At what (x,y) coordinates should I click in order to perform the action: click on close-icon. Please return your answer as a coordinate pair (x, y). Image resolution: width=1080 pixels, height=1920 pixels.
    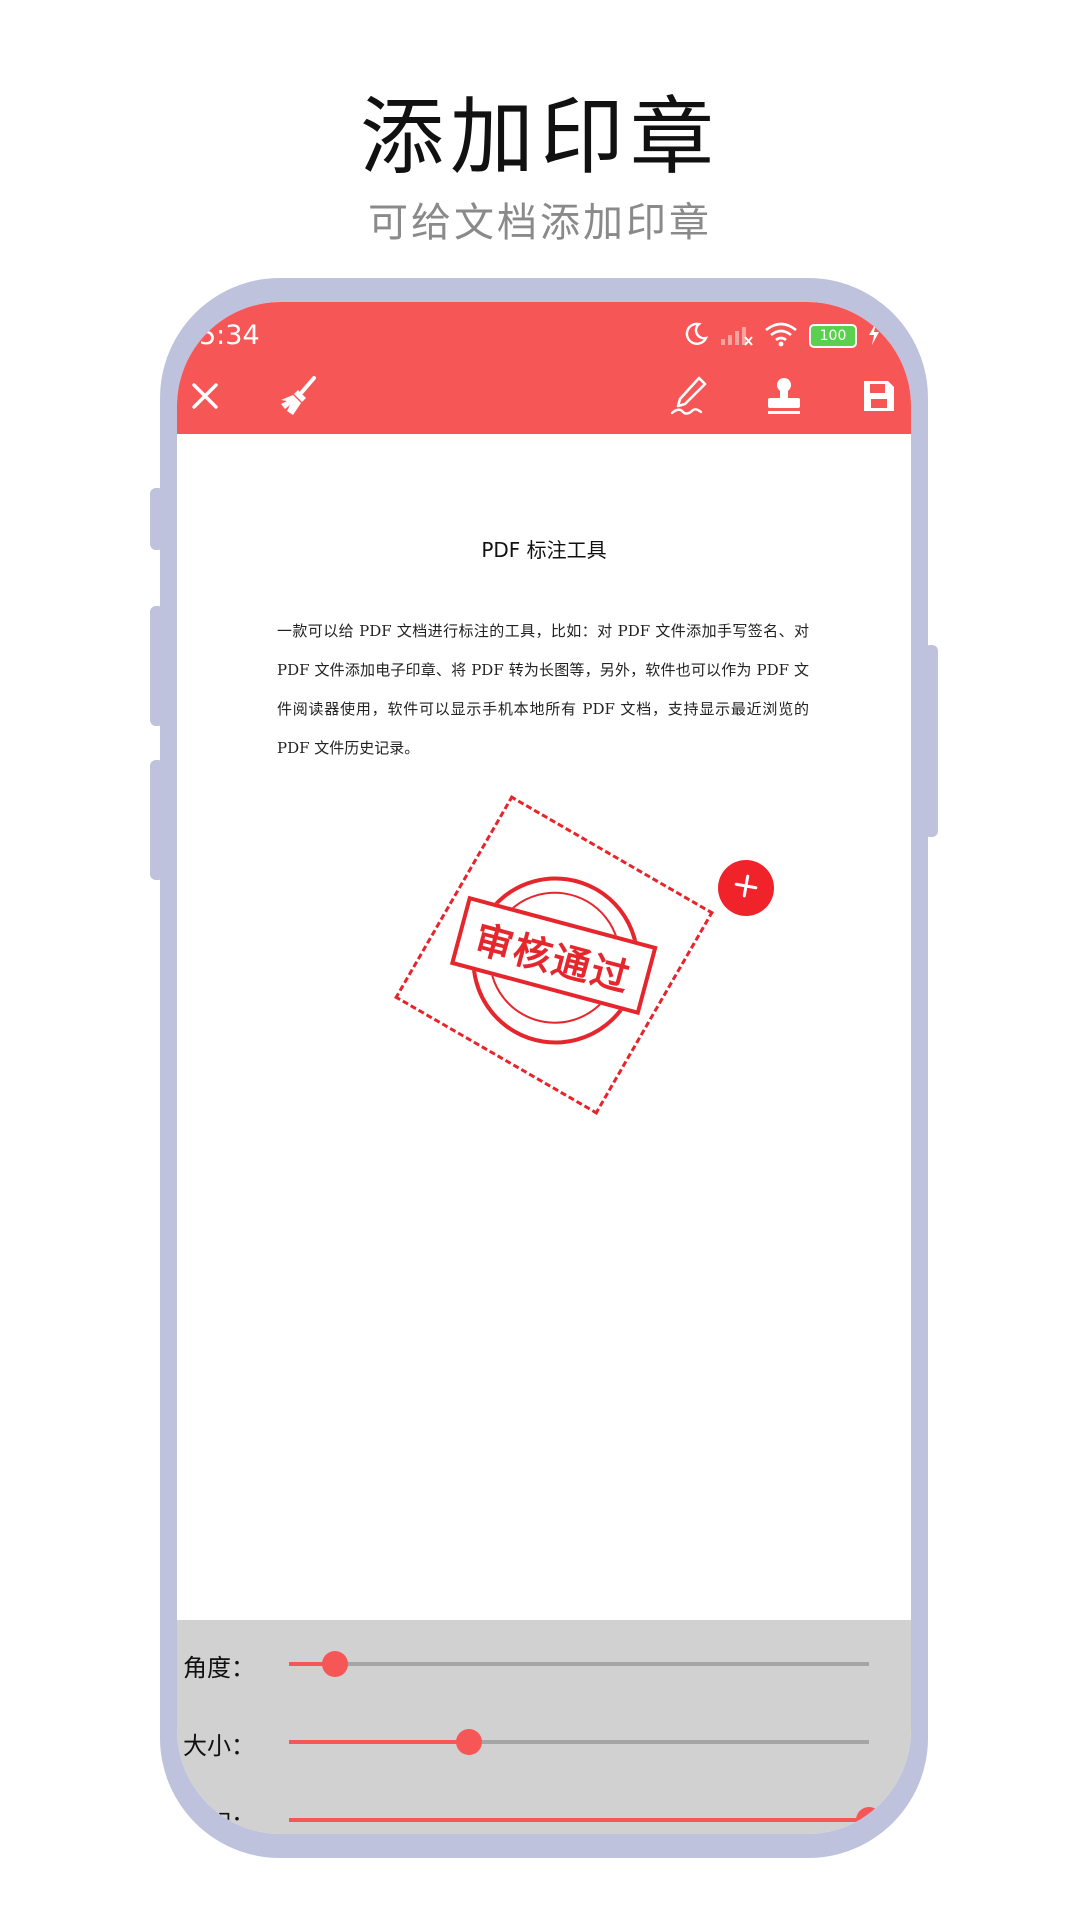
    Looking at the image, I should click on (205, 398).